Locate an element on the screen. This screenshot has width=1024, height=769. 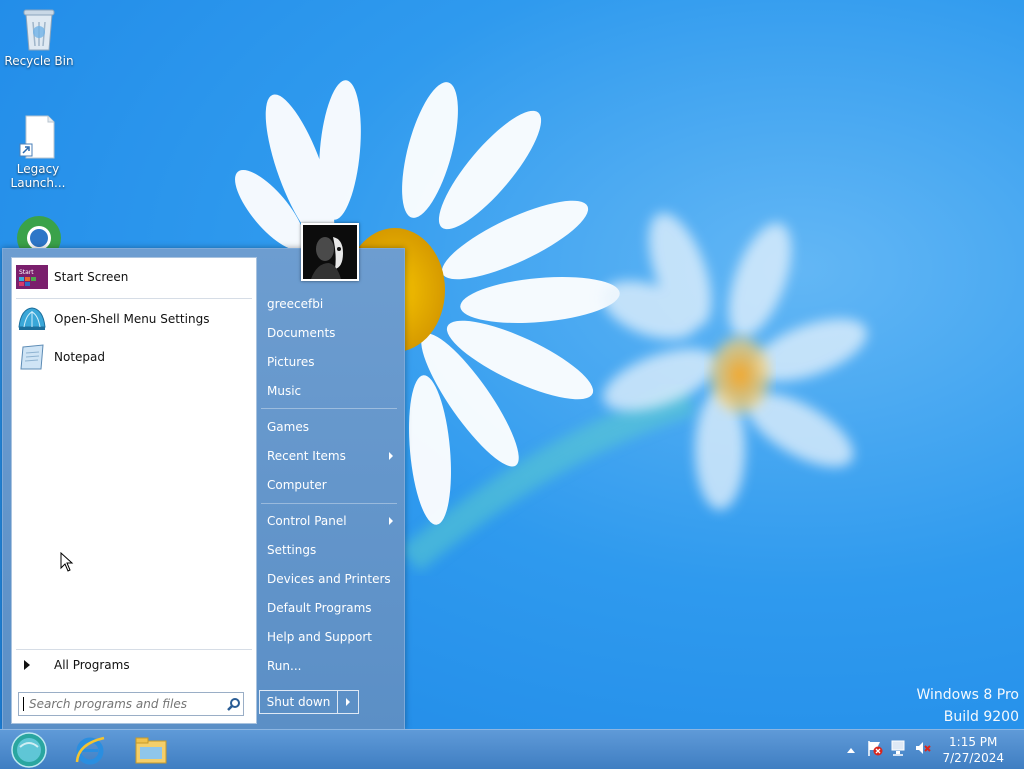
menu-item-label: Settings is located at coordinates (292, 550).